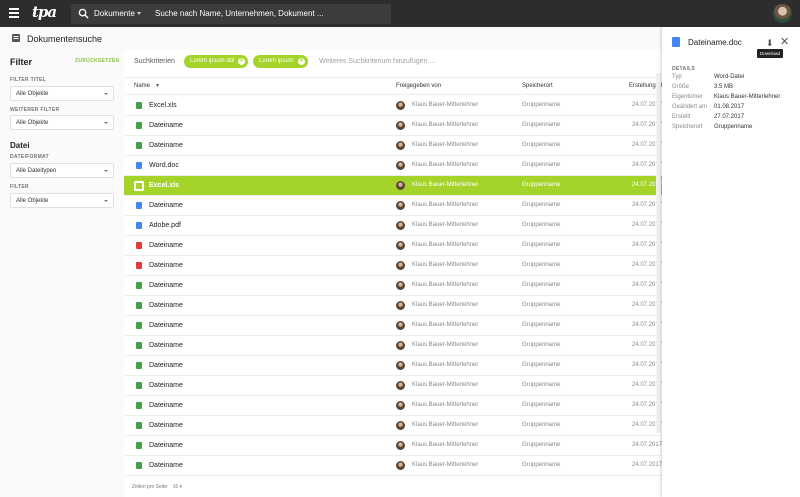 This screenshot has width=800, height=497. What do you see at coordinates (157, 86) in the screenshot?
I see `sort-arrow-icon: ▼` at bounding box center [157, 86].